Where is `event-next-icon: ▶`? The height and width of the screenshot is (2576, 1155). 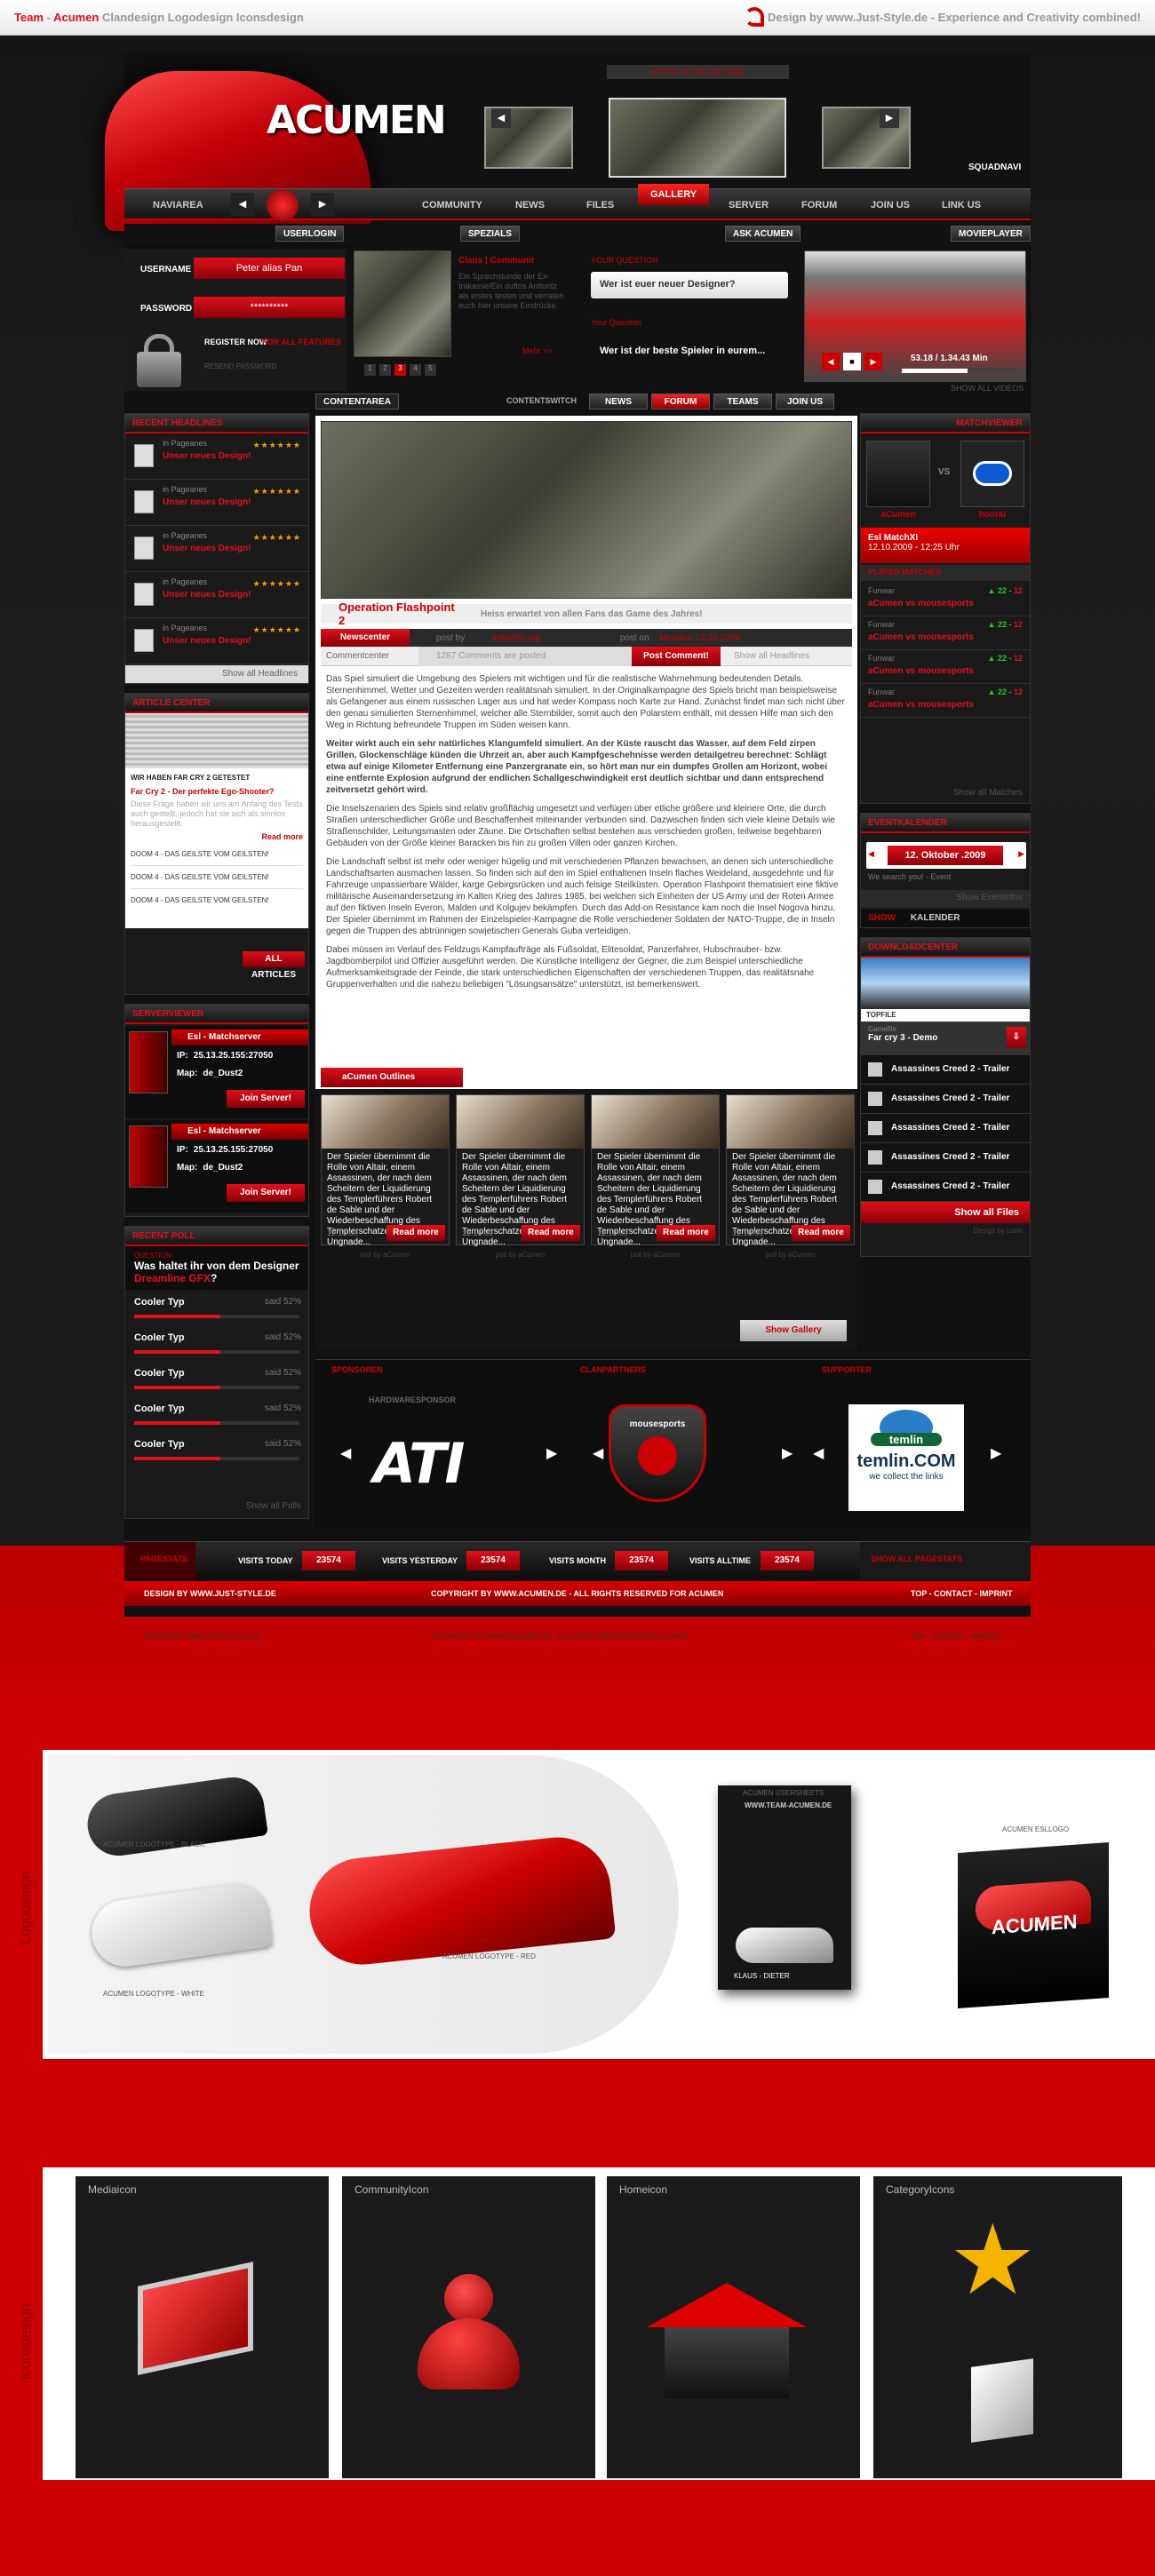
event-next-icon: ▶ is located at coordinates (1021, 854).